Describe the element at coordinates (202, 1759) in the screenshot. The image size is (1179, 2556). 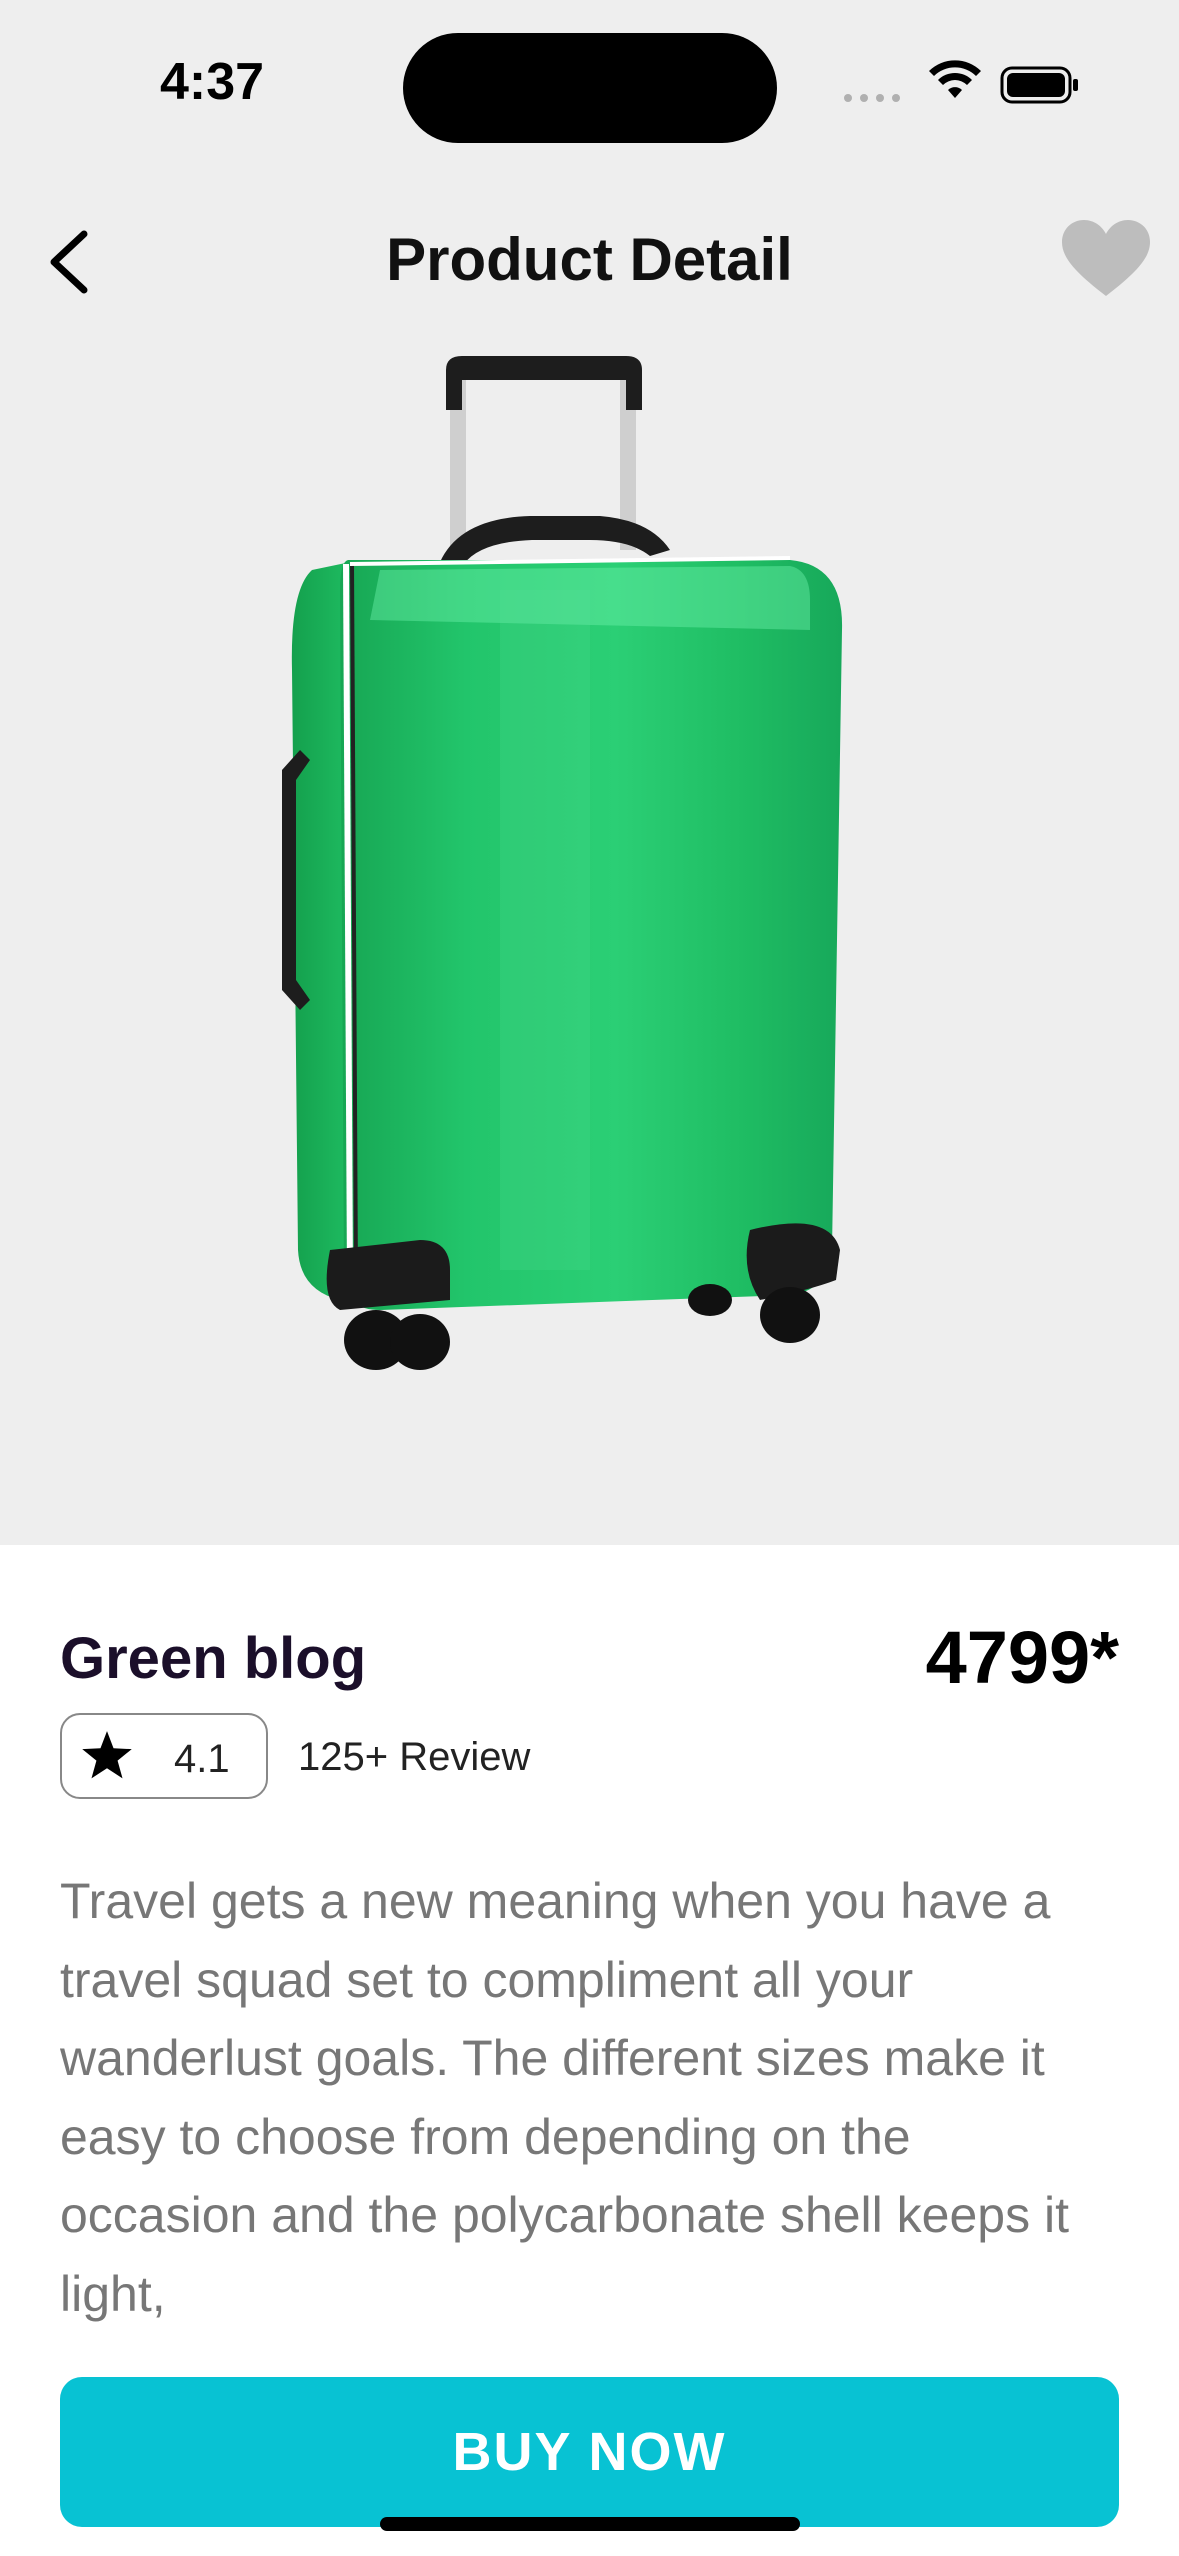
I see `rating-value: 4.1` at that location.